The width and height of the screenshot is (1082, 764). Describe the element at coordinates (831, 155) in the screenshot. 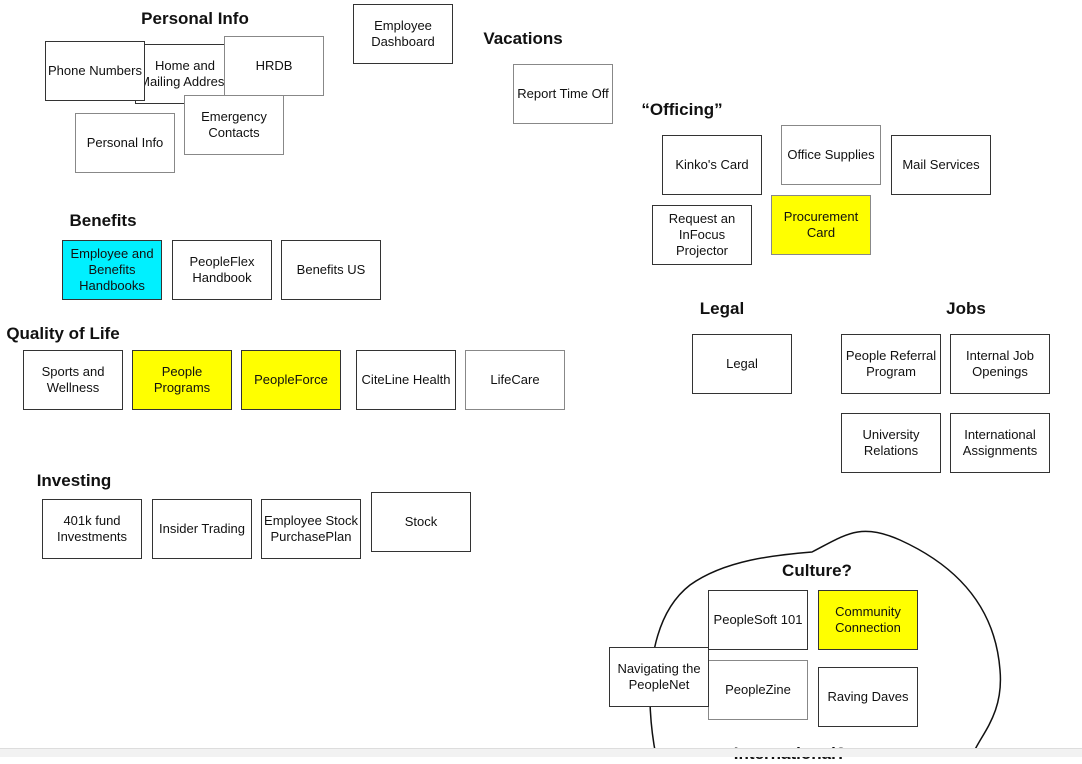

I see `card-office-supplies: Office Supplies` at that location.